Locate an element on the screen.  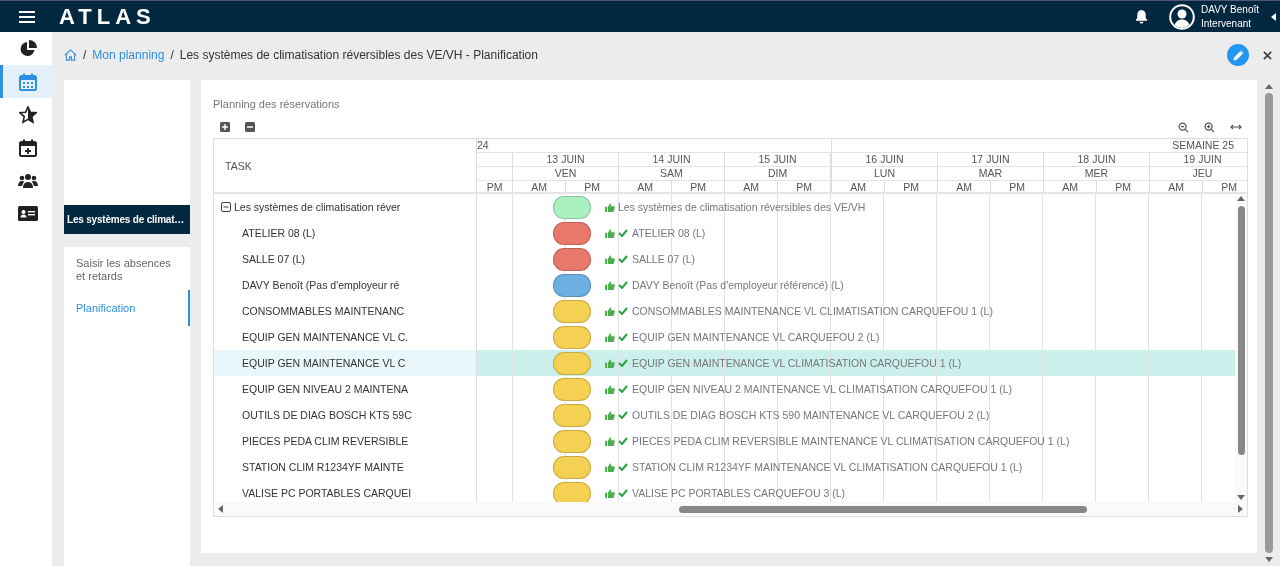
booking-label: CONSOMMABLES MAINTENANCE VL CLIMATISATION CARQUEFOU 1 (L) is located at coordinates (812, 311).